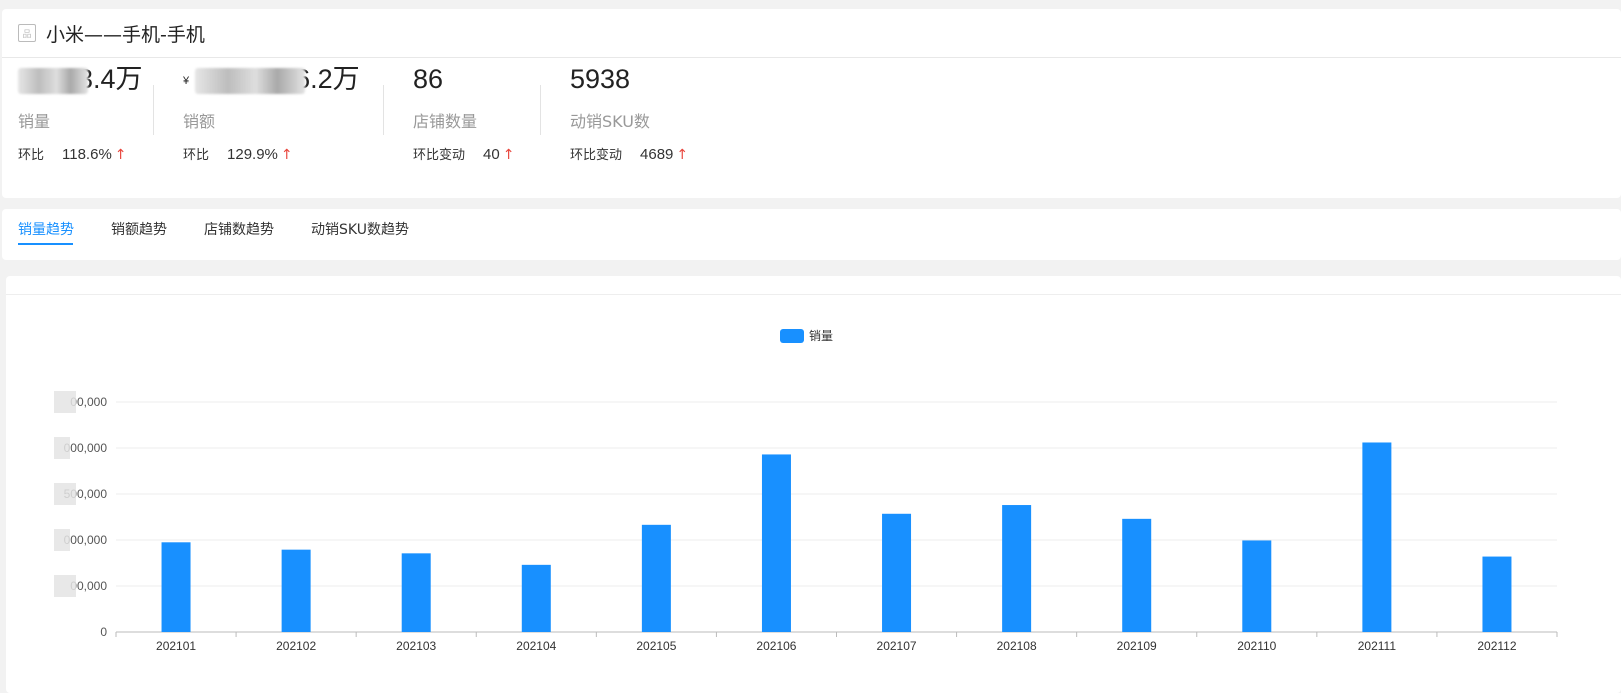 The width and height of the screenshot is (1621, 693). Describe the element at coordinates (1256, 646) in the screenshot. I see `x-tick-label: 202110` at that location.